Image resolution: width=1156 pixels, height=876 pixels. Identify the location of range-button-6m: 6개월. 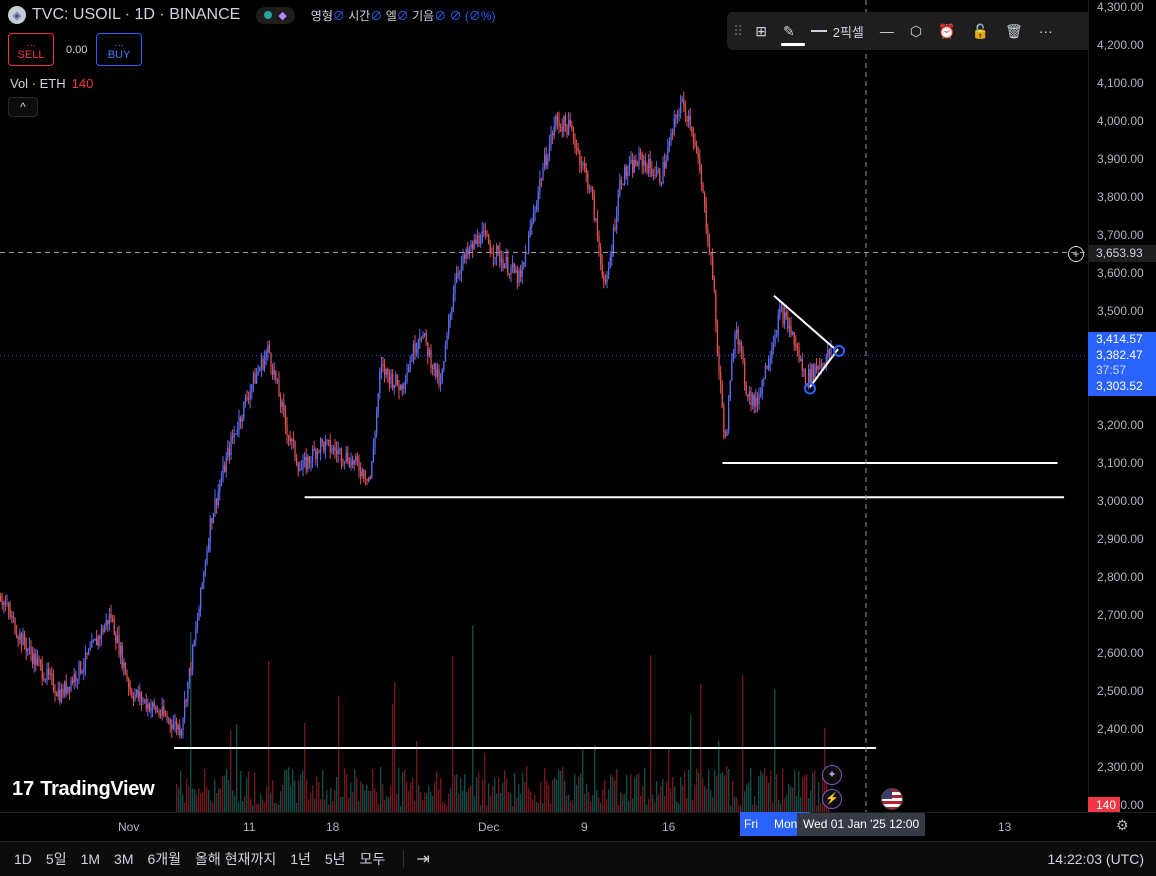
(164, 859).